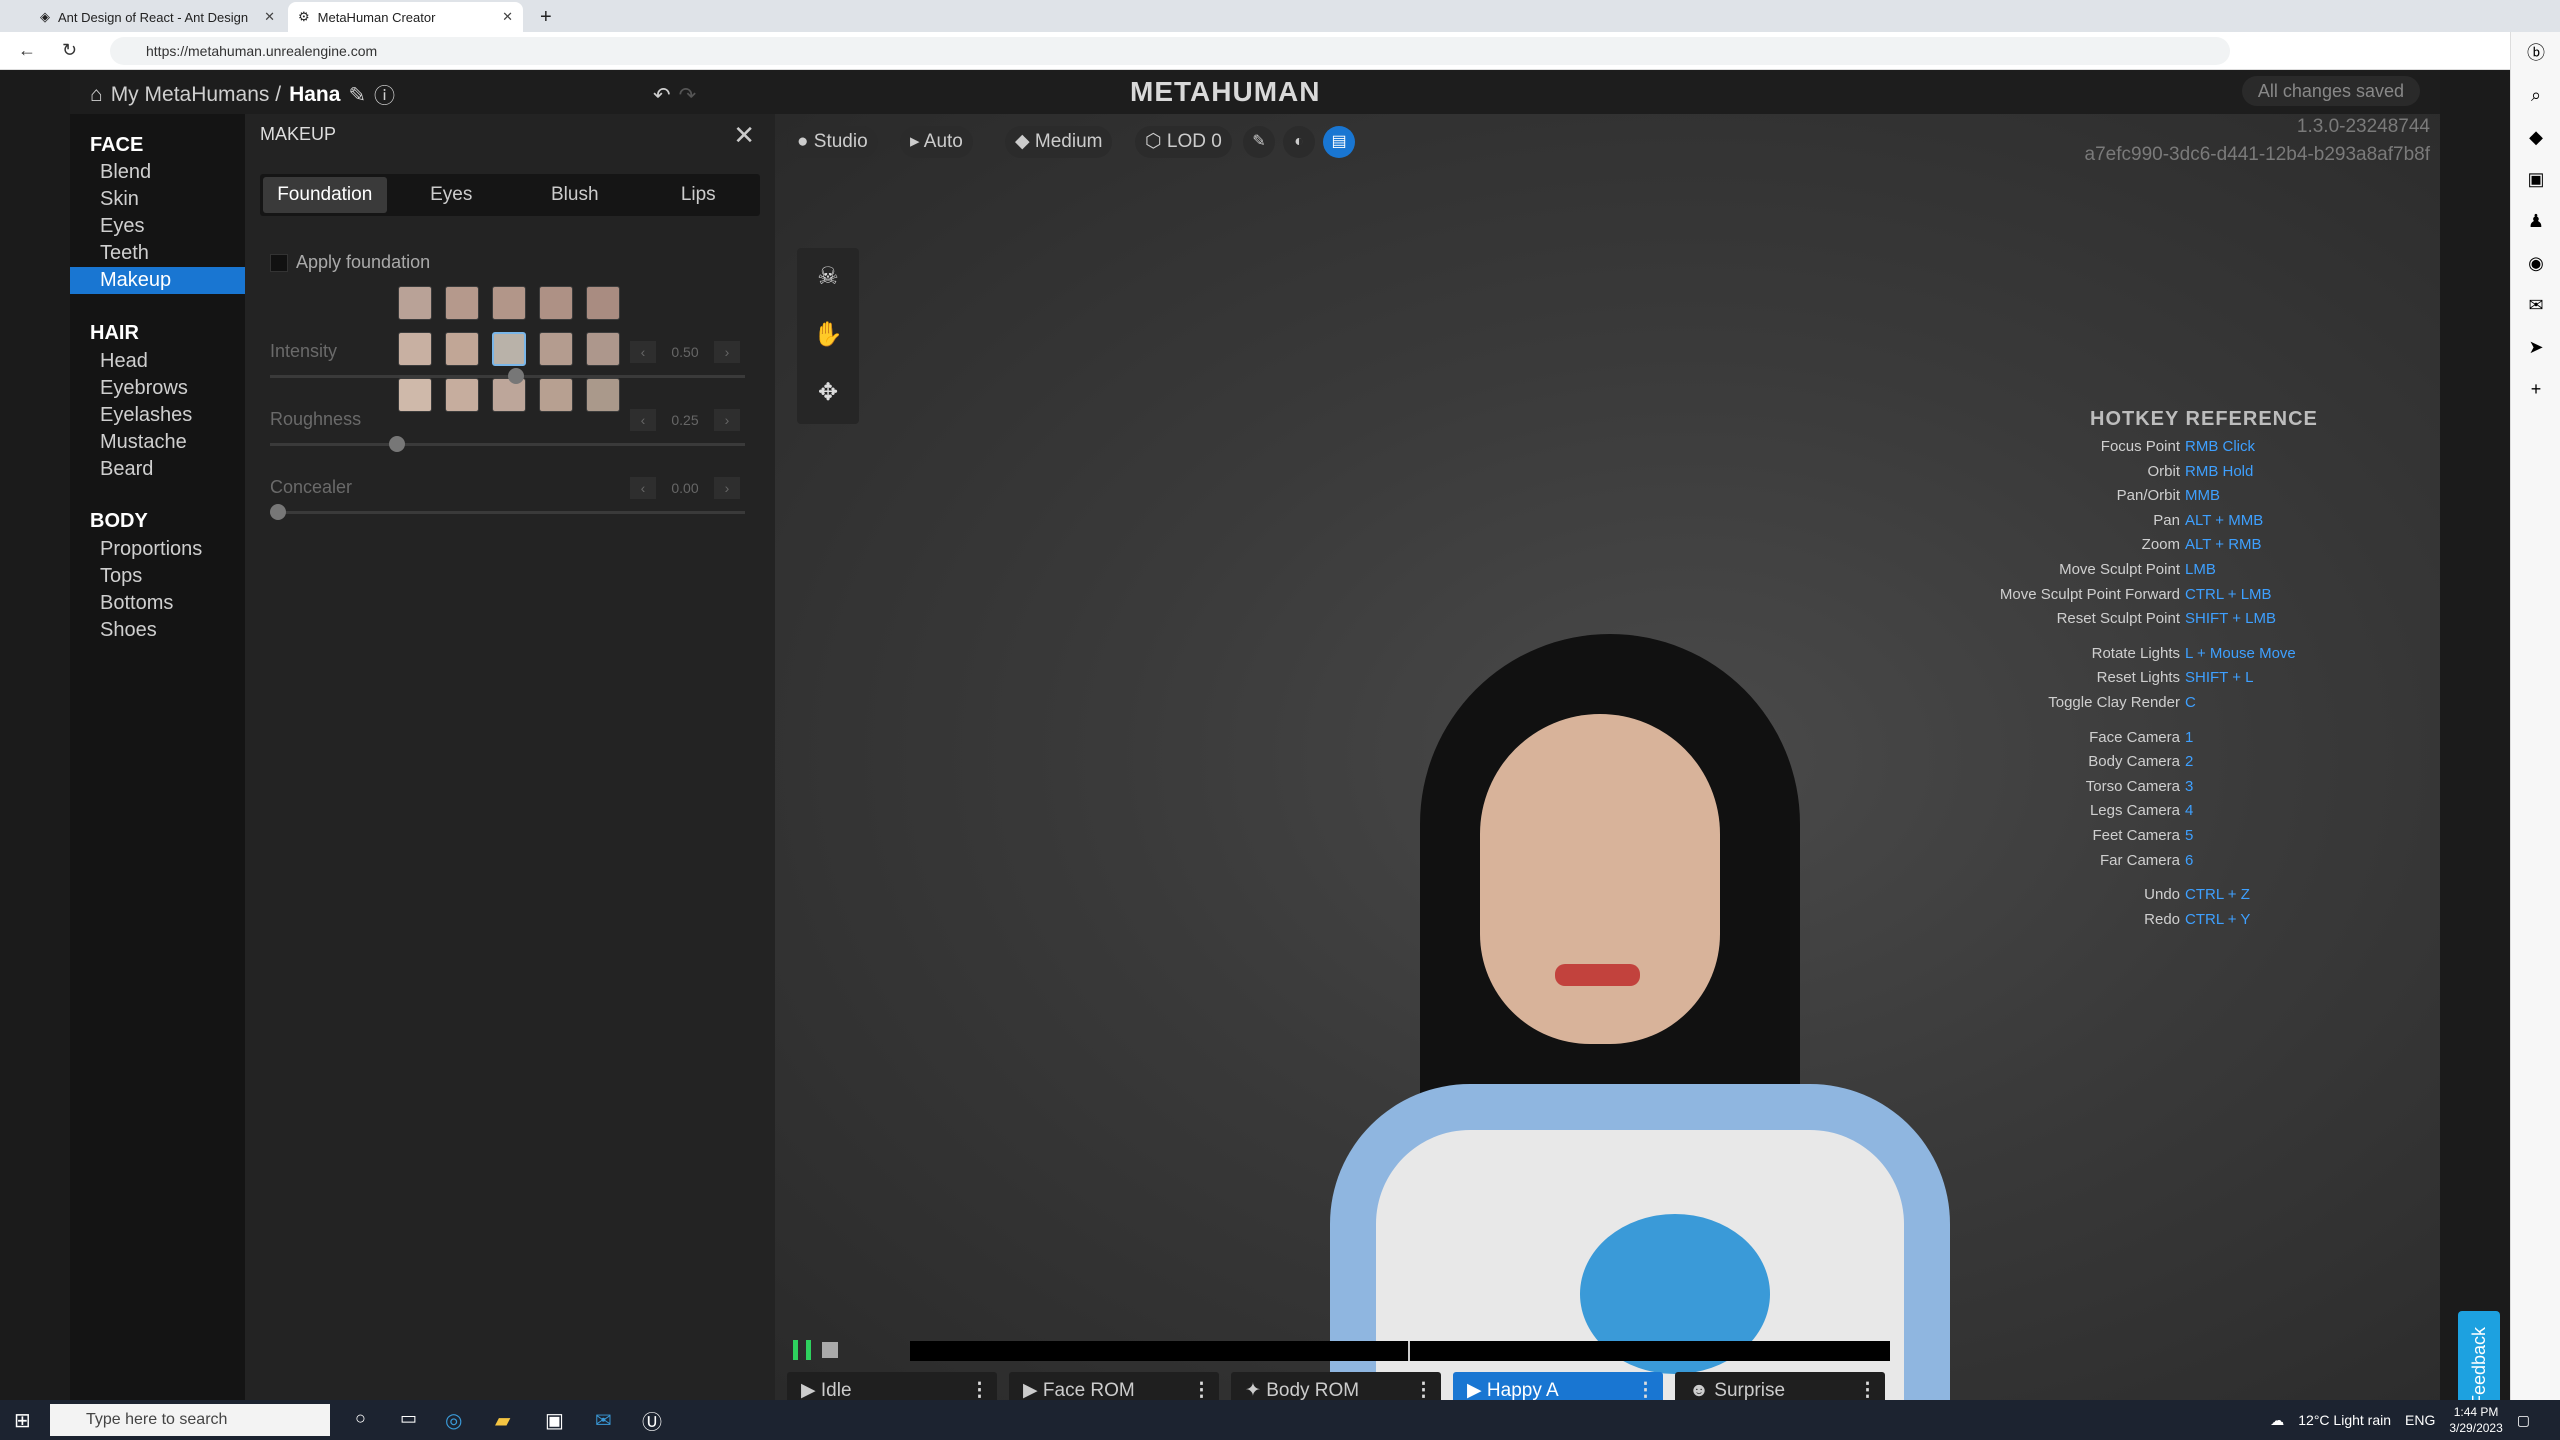 The image size is (2560, 1440). I want to click on bing-icon: ⓑ, so click(2535, 53).